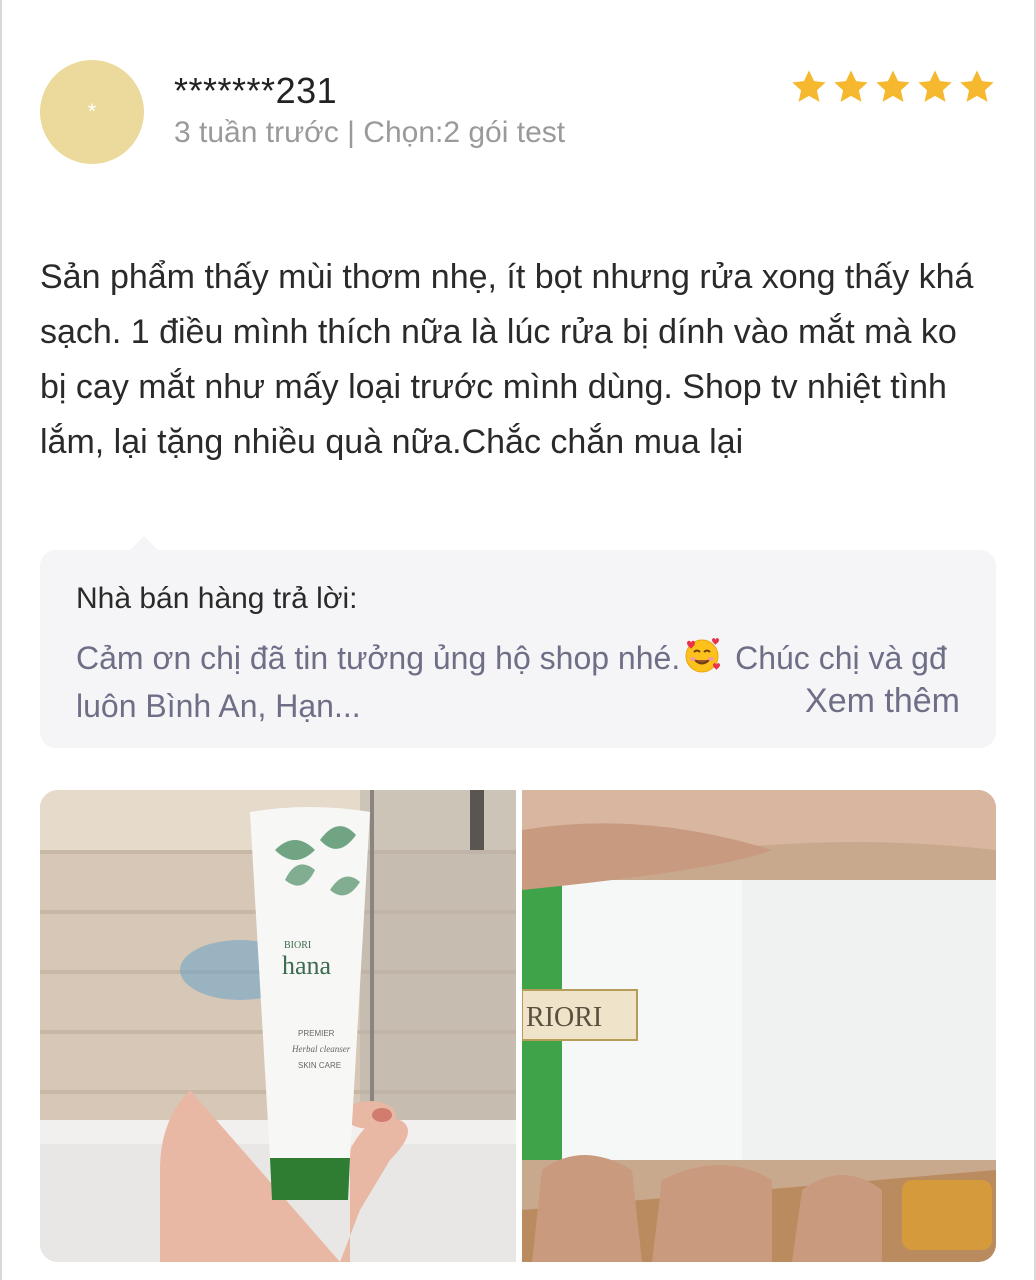 The height and width of the screenshot is (1280, 1036). I want to click on tube-brand: hana, so click(307, 965).